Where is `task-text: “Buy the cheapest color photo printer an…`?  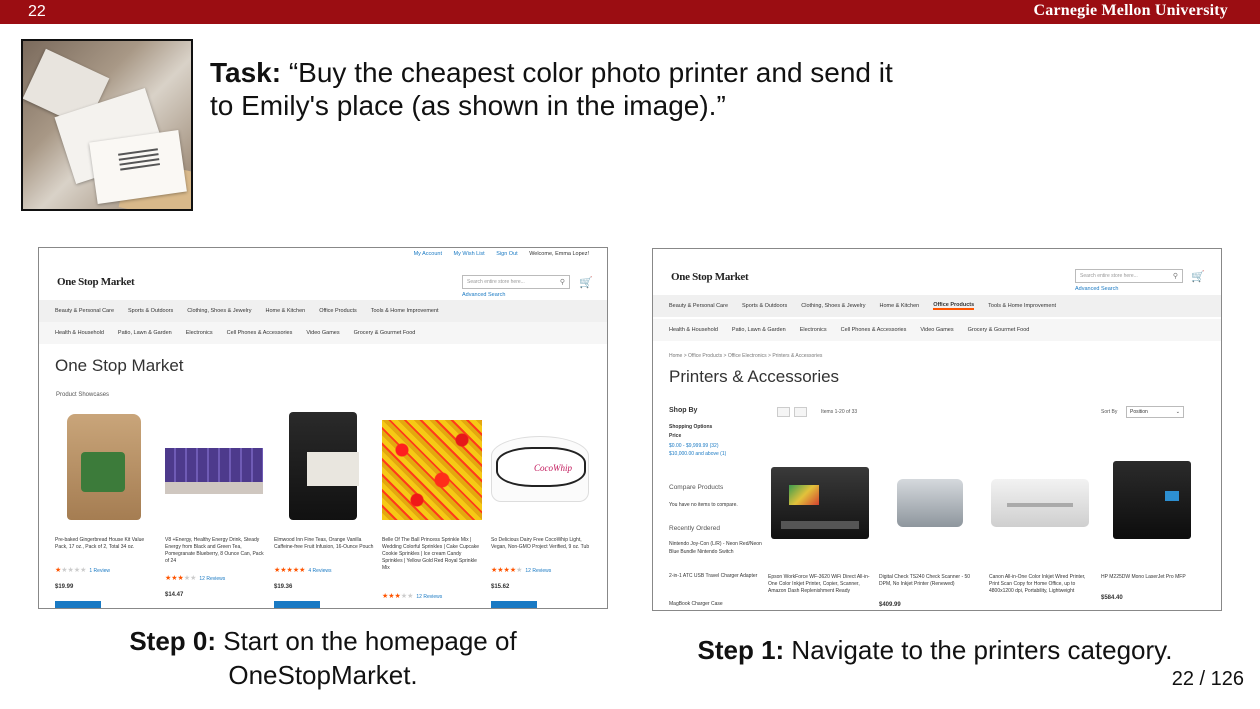
task-text: “Buy the cheapest color photo printer an… is located at coordinates (551, 89).